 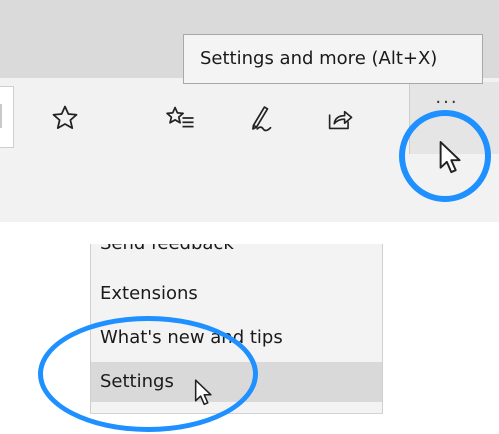 I want to click on add-favorite-button, so click(x=65, y=118).